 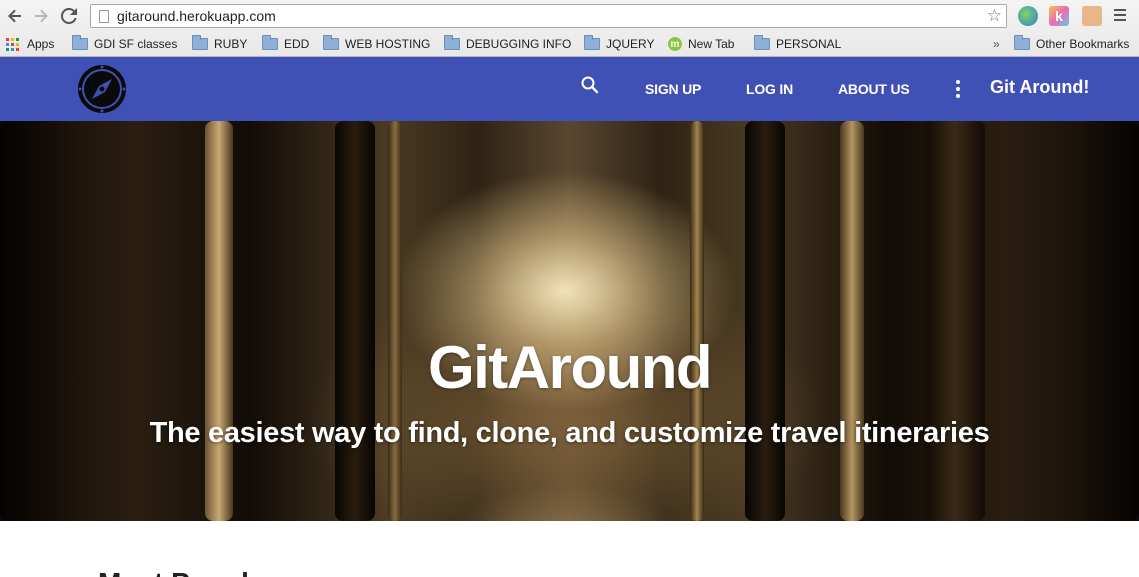 What do you see at coordinates (1083, 44) in the screenshot?
I see `bookmark-label: Other Bookmarks` at bounding box center [1083, 44].